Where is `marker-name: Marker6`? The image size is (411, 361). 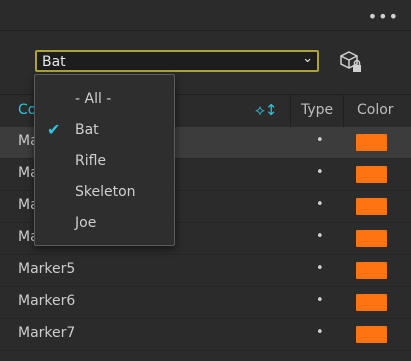
marker-name: Marker6 is located at coordinates (47, 301).